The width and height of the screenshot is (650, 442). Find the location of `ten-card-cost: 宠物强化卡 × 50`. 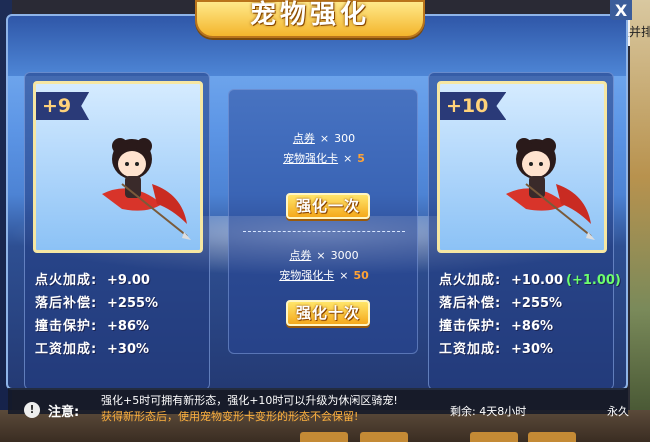

ten-card-cost: 宠物强化卡 × 50 is located at coordinates (324, 275).